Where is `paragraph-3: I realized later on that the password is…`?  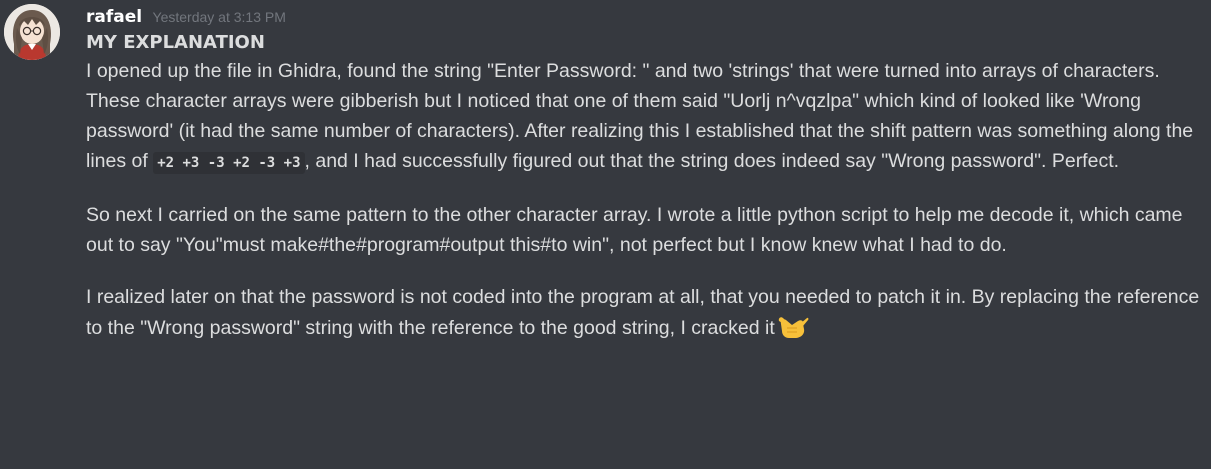
paragraph-3: I realized later on that the password is… is located at coordinates (643, 312).